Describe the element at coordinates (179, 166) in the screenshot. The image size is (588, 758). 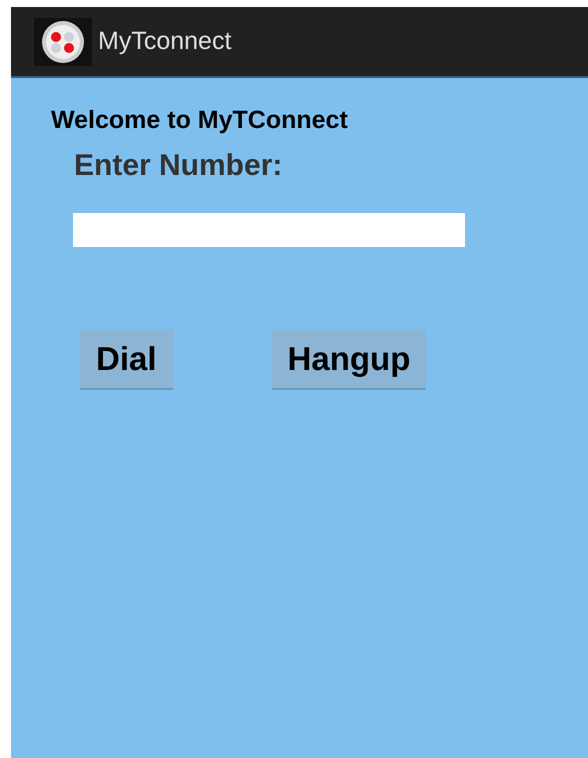
I see `number-label: Enter Number:` at that location.